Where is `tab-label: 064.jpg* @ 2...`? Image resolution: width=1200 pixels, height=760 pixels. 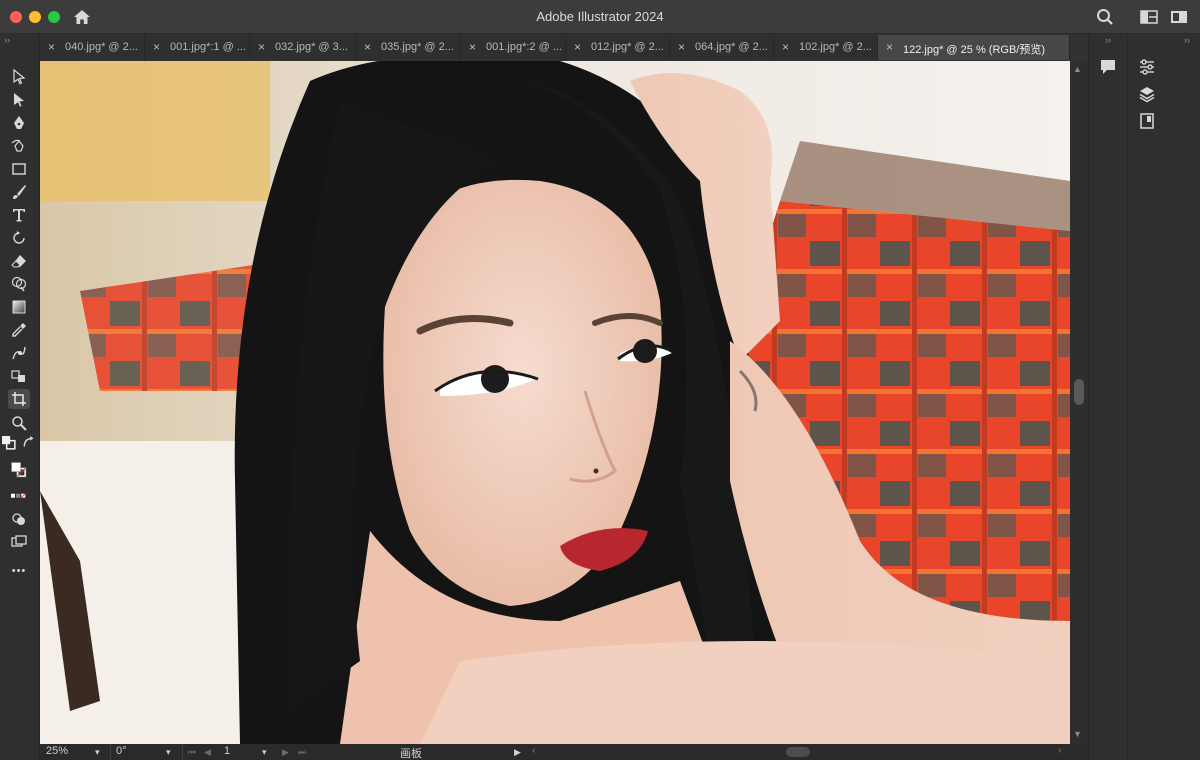 tab-label: 064.jpg* @ 2... is located at coordinates (731, 47).